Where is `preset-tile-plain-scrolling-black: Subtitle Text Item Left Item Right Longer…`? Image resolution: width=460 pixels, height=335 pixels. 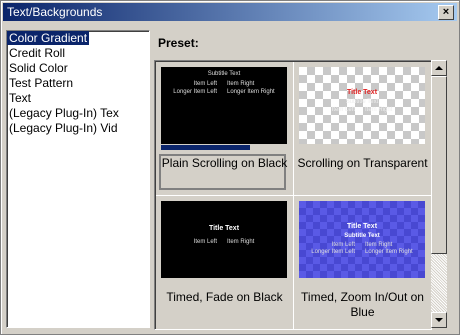 preset-tile-plain-scrolling-black: Subtitle Text Item Left Item Right Longer… is located at coordinates (224, 128).